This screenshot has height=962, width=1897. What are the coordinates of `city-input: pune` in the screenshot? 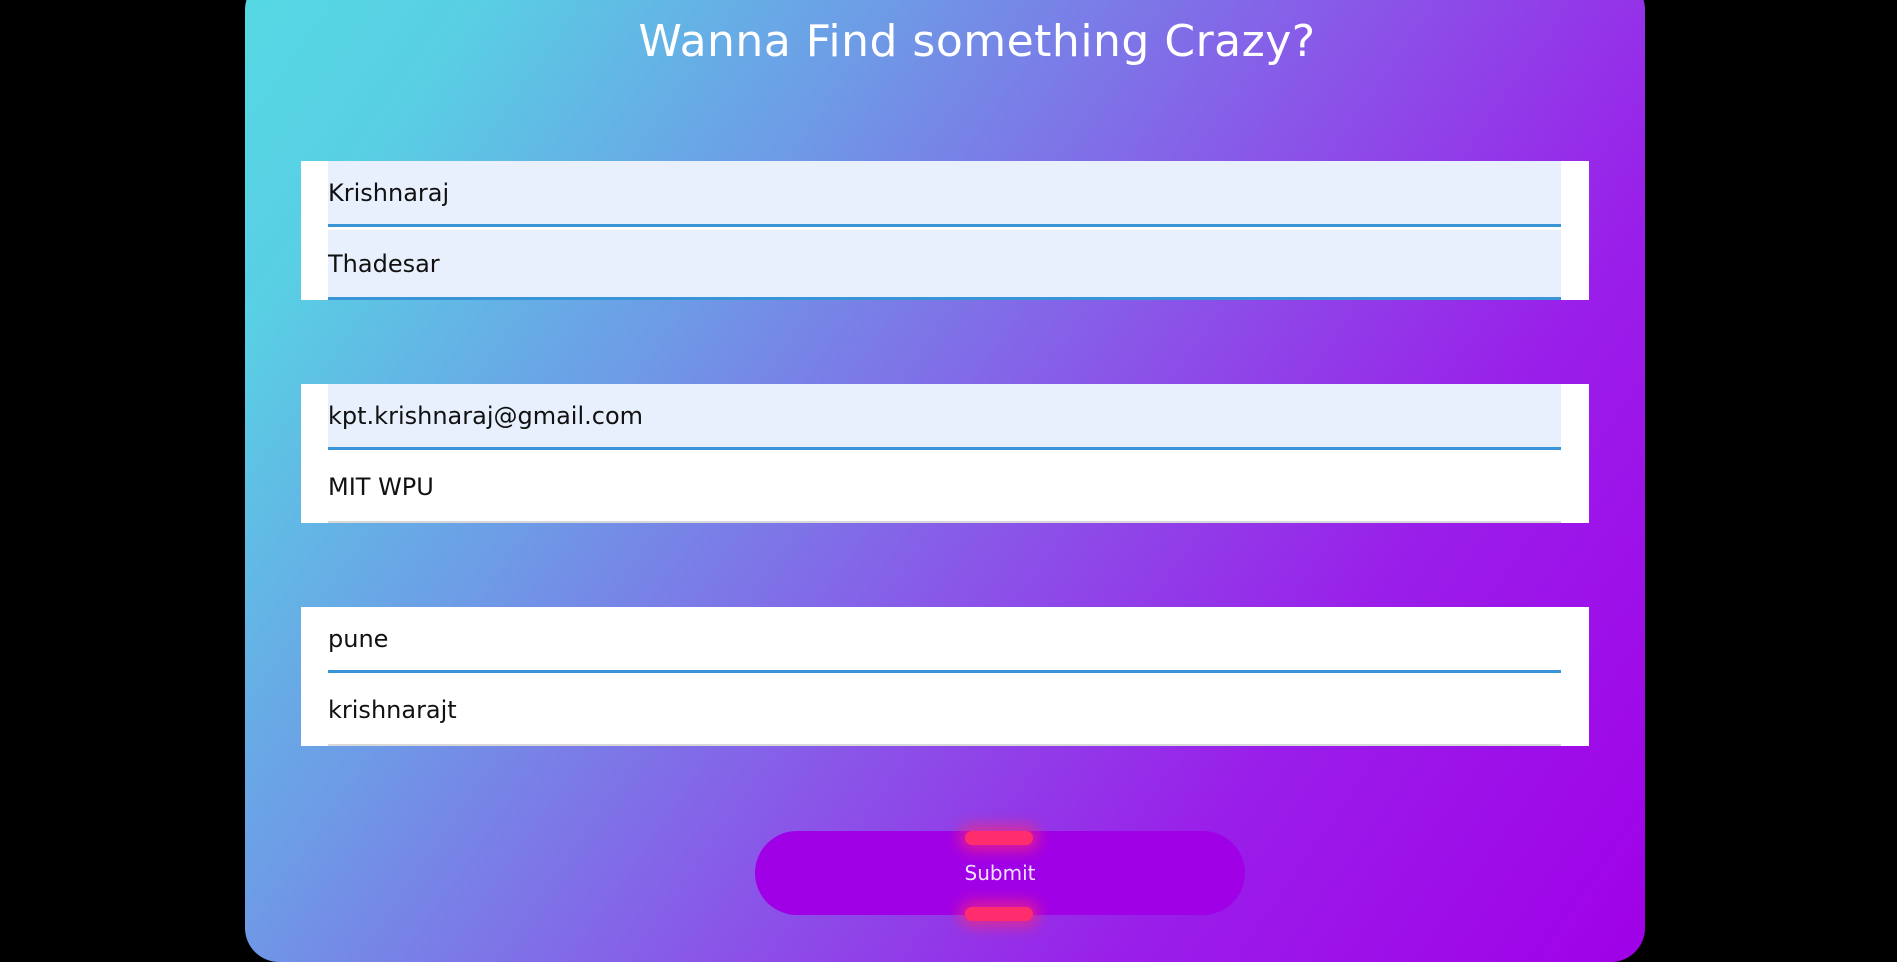 It's located at (944, 640).